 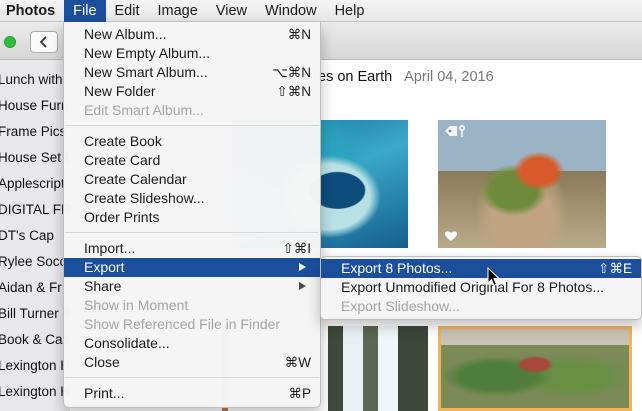 What do you see at coordinates (231, 11) in the screenshot?
I see `menu-view: View` at bounding box center [231, 11].